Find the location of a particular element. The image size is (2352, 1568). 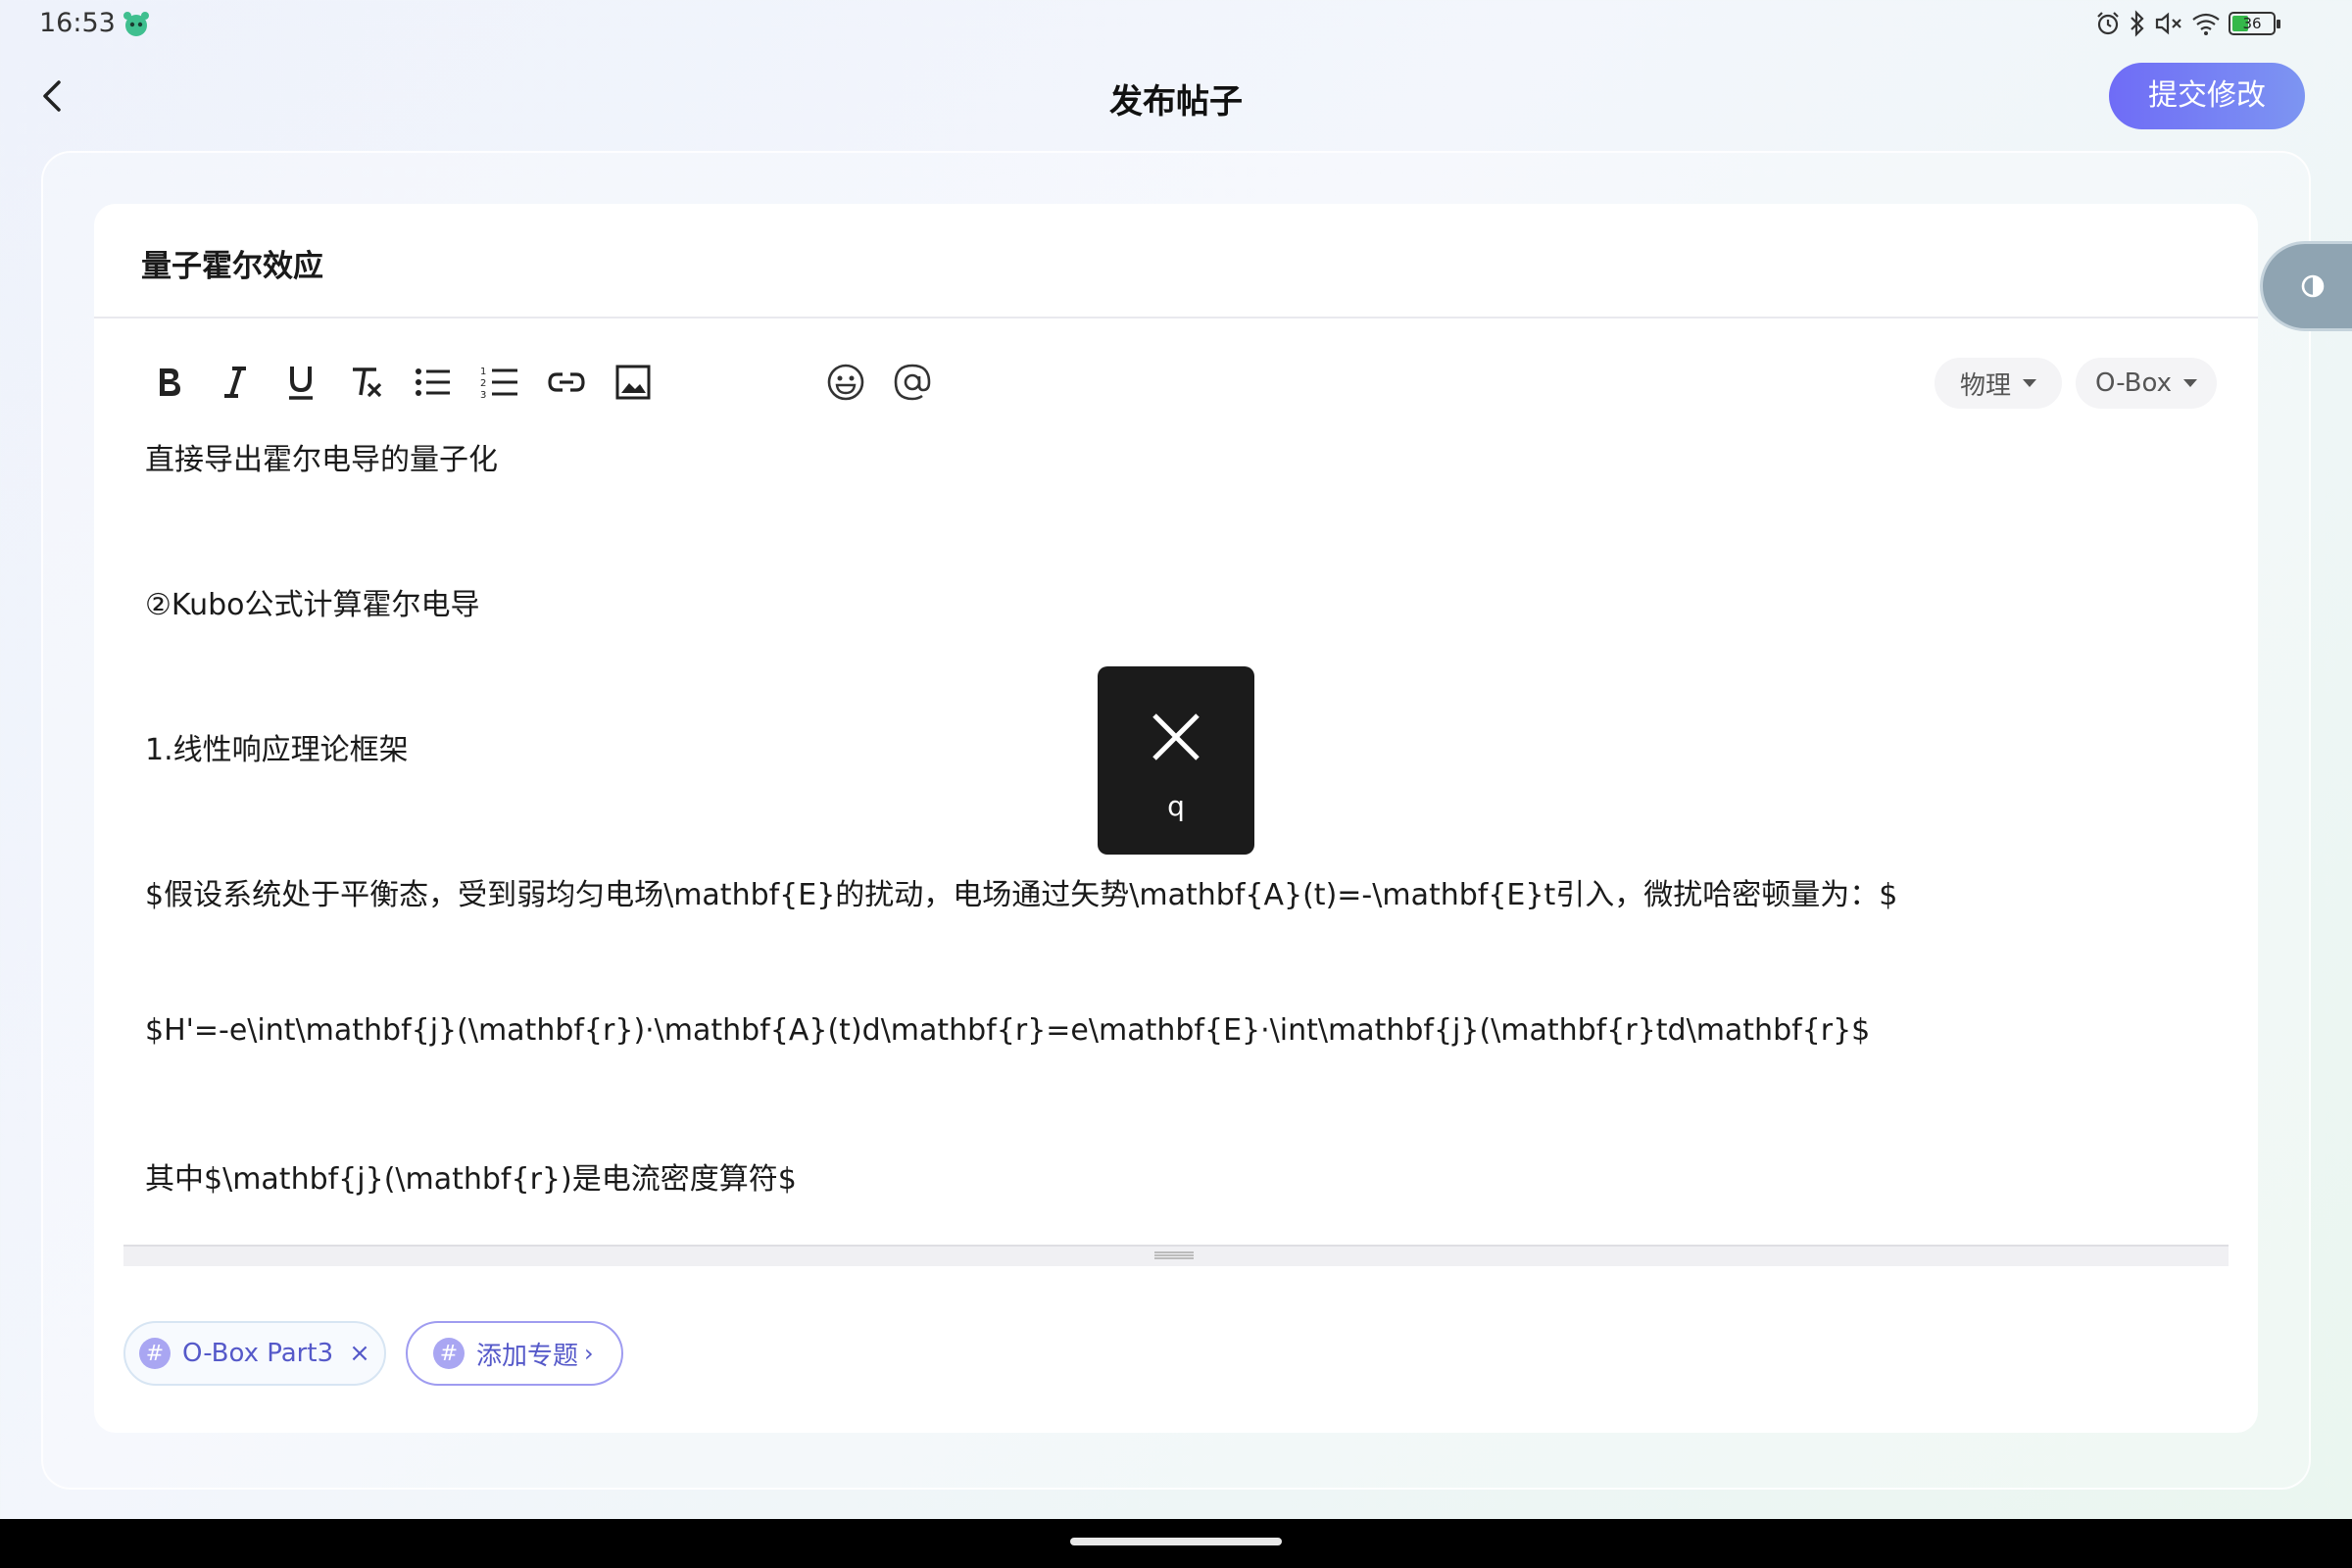

bullet-list-icon is located at coordinates (433, 382).